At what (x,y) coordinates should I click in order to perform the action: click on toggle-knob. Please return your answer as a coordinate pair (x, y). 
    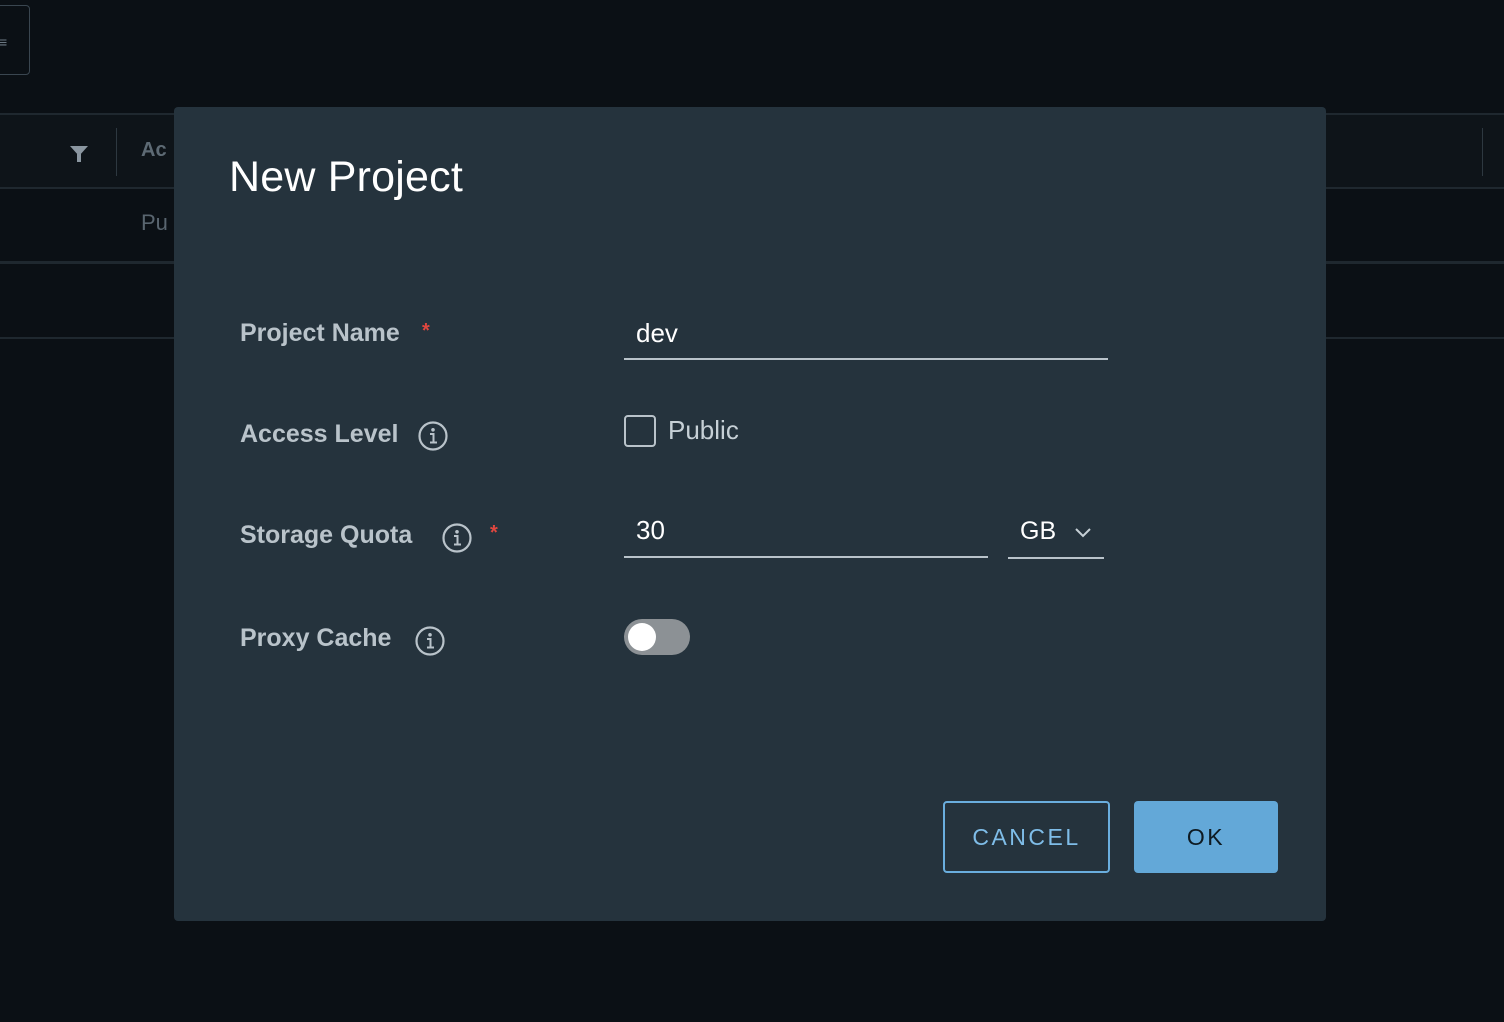
    Looking at the image, I should click on (642, 637).